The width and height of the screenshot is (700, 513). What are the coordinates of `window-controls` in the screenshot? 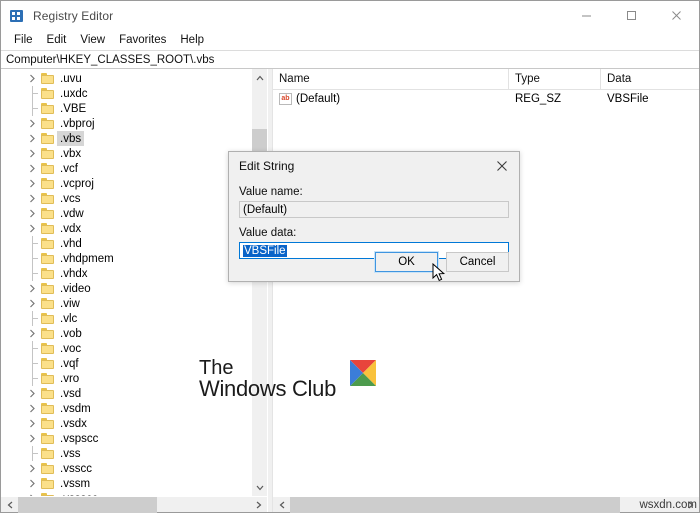 It's located at (631, 15).